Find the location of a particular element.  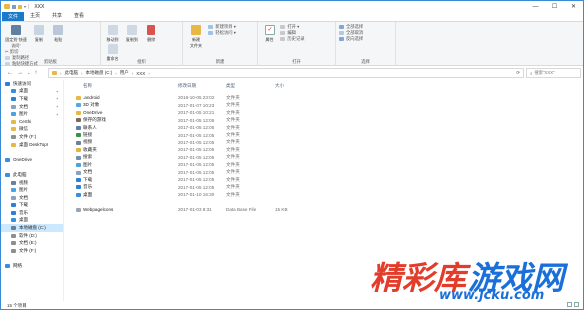

nav-item: OneDrive is located at coordinates (32, 160).